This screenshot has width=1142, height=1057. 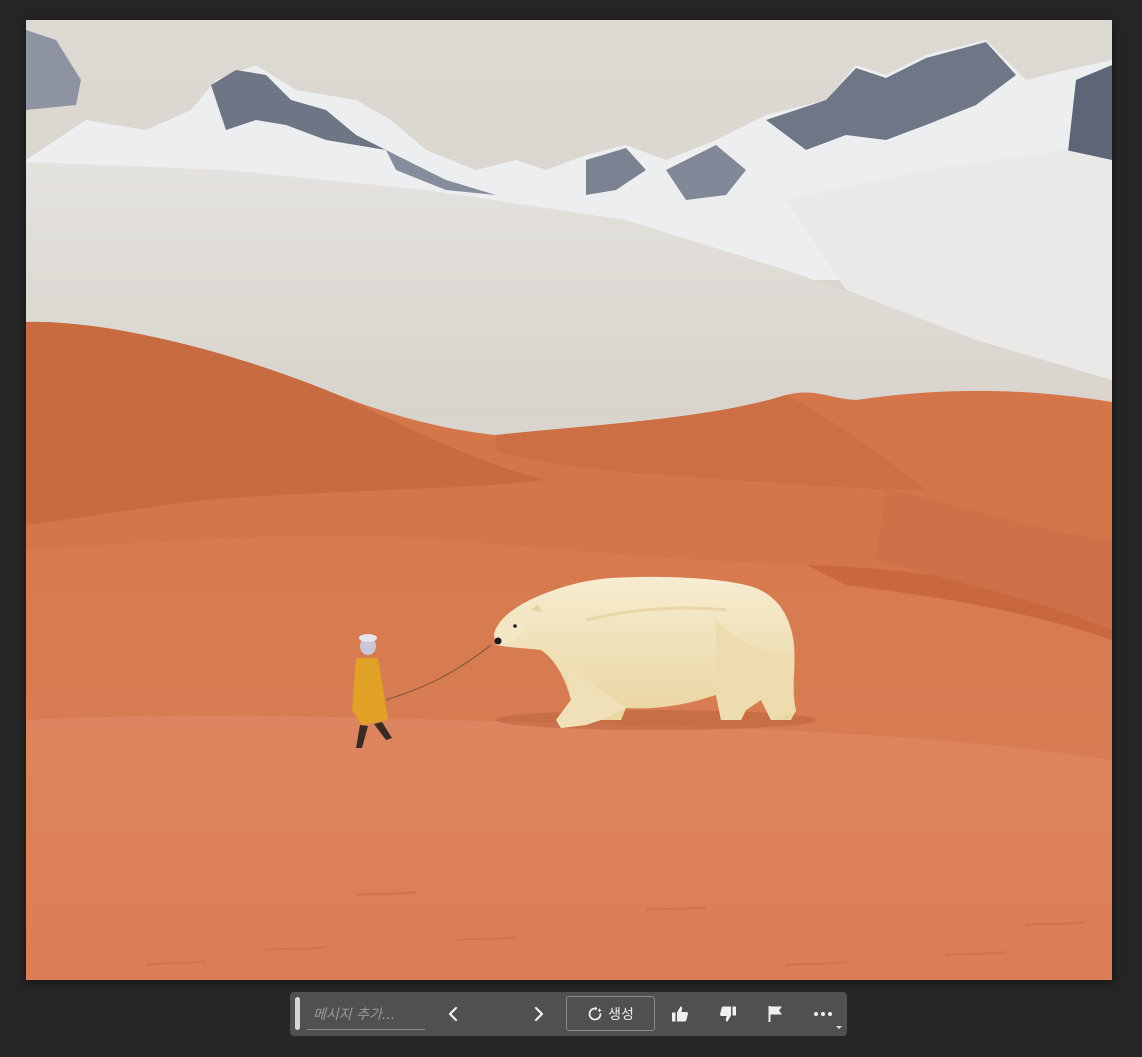 What do you see at coordinates (297, 1013) in the screenshot?
I see `drag-handle` at bounding box center [297, 1013].